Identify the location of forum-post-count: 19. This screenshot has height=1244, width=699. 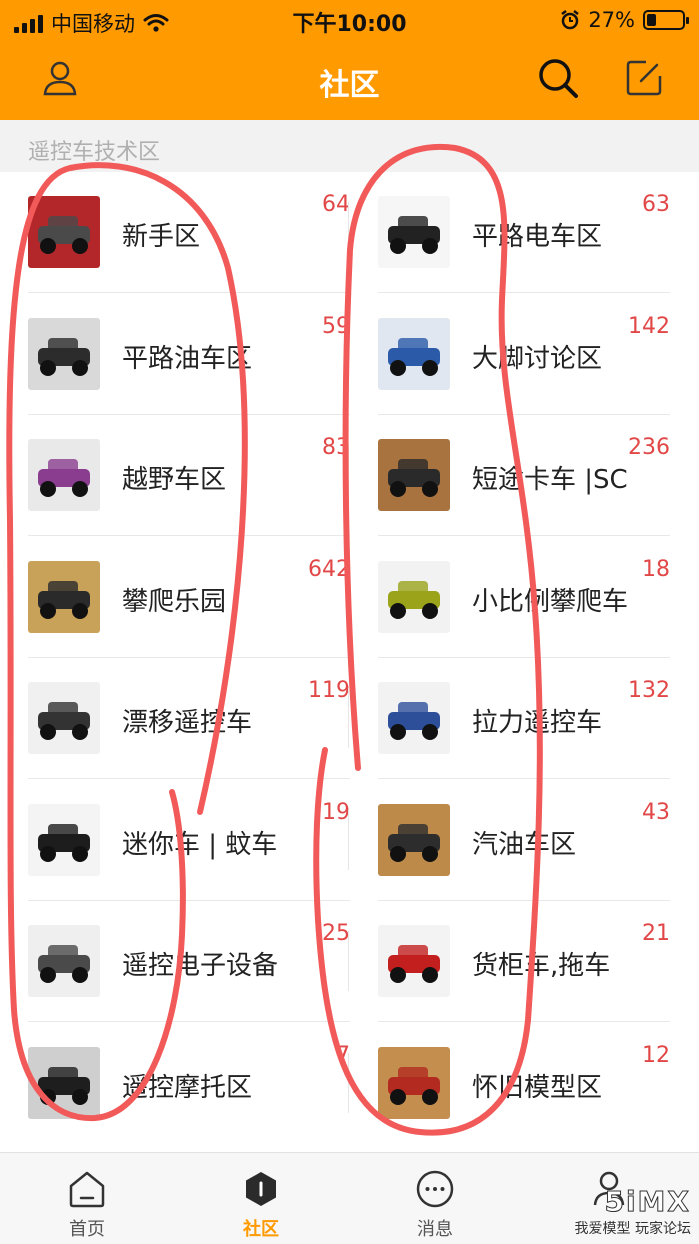
(336, 812).